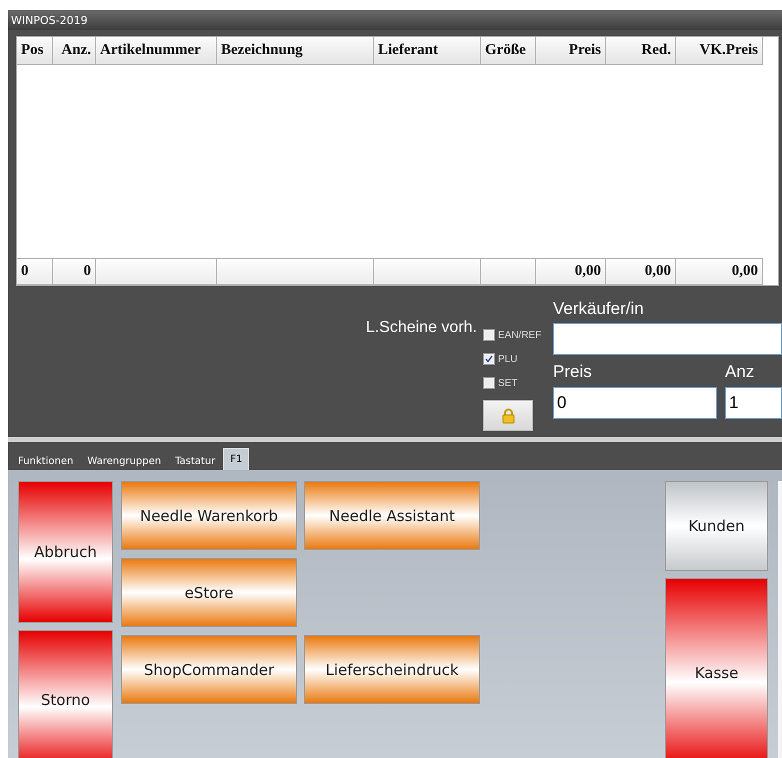  I want to click on function-button: Needle Warenkorb, so click(209, 515).